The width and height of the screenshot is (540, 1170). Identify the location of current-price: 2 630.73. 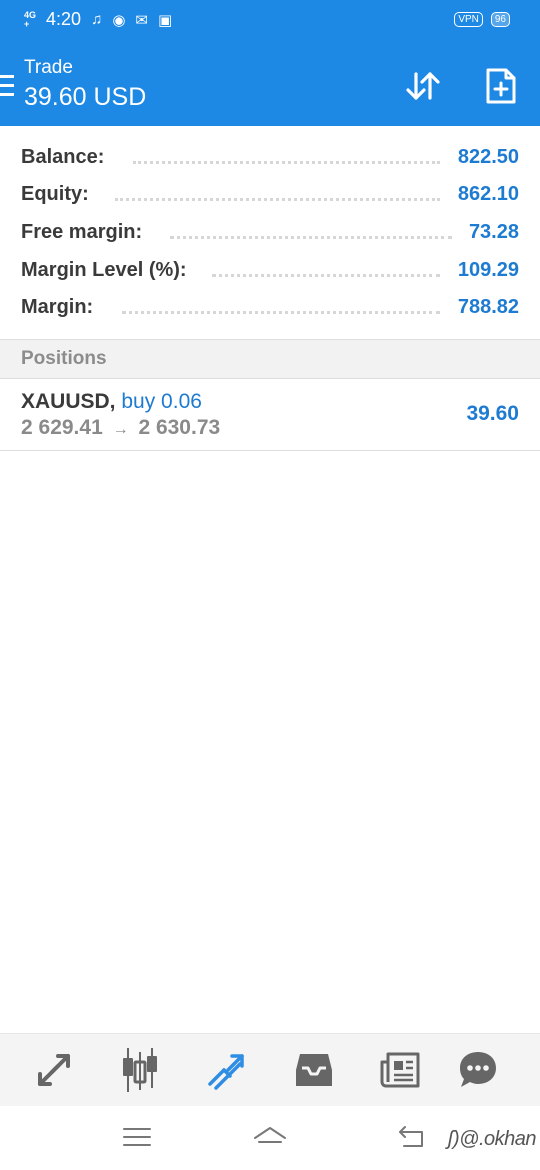
(179, 427).